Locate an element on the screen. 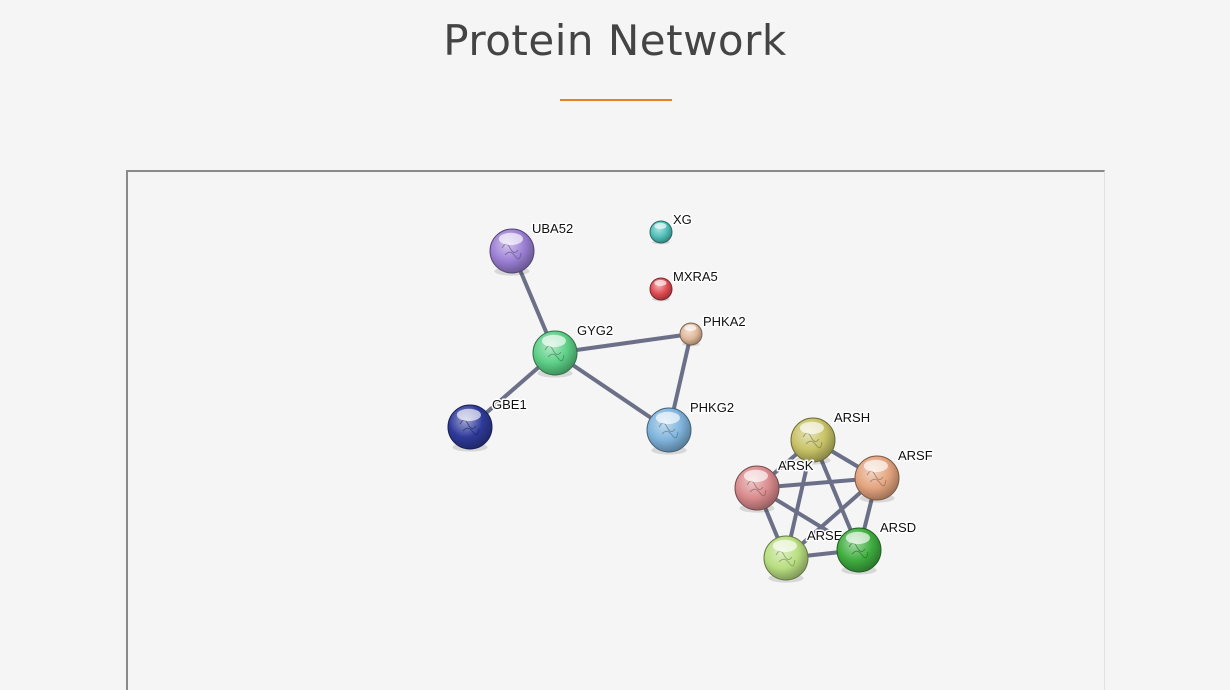 Image resolution: width=1230 pixels, height=690 pixels. node-label-arsd: ARSD is located at coordinates (898, 527).